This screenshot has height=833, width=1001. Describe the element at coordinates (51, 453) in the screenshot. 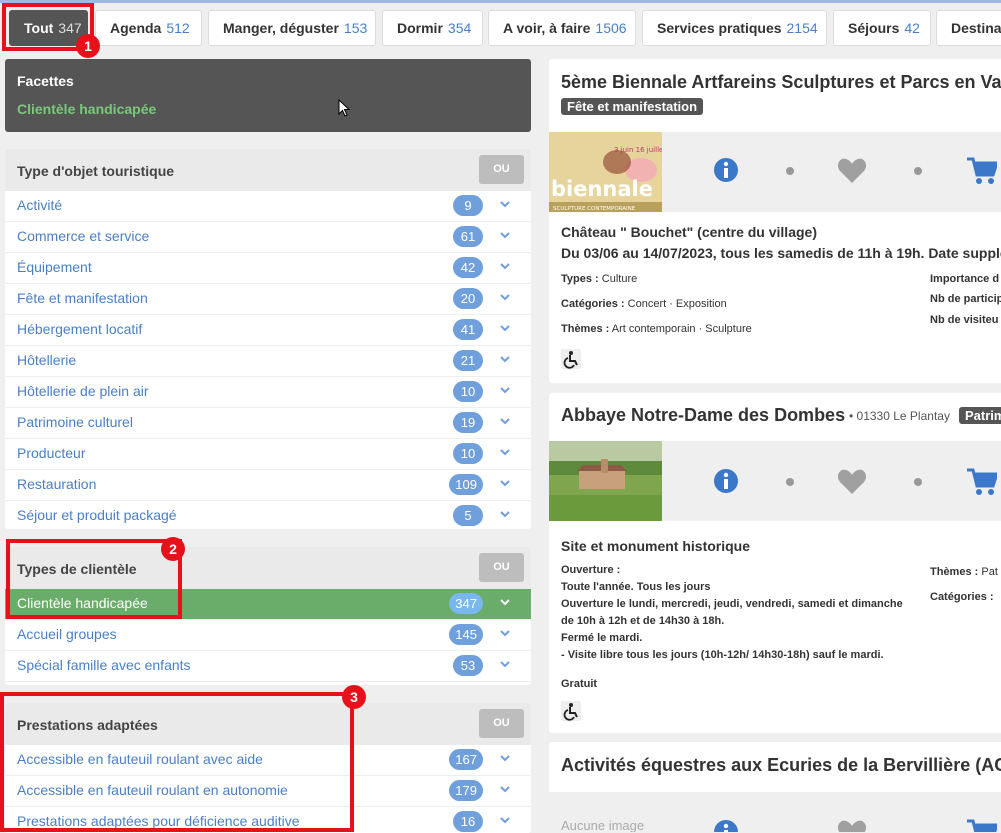

I see `facet-item-label: Producteur` at that location.